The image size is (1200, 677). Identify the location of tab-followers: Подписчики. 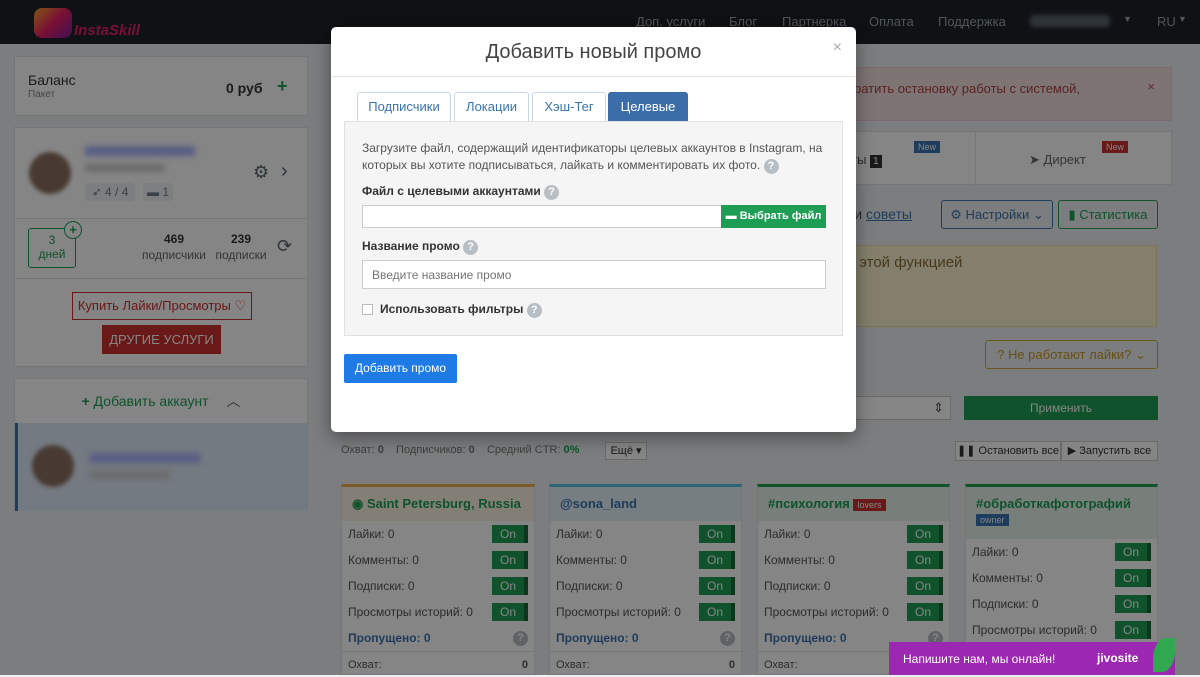
(404, 106).